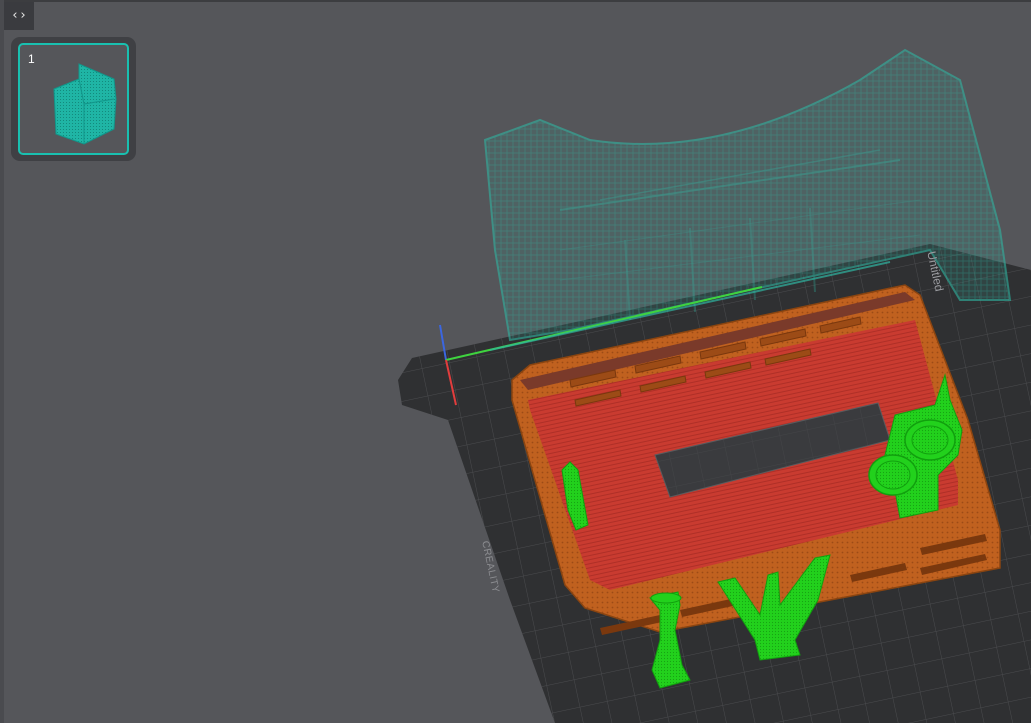  I want to click on collapse-sidebar-button: ‹›, so click(19, 16).